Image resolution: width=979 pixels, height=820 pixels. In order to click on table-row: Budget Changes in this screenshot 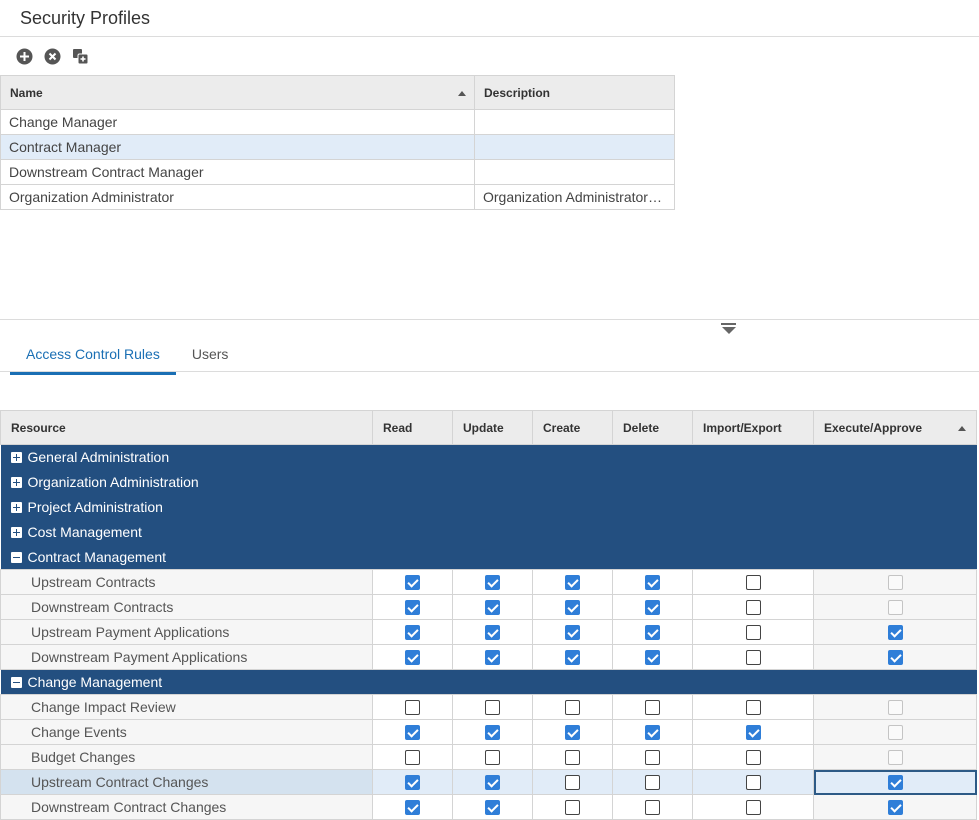, I will do `click(488, 757)`.